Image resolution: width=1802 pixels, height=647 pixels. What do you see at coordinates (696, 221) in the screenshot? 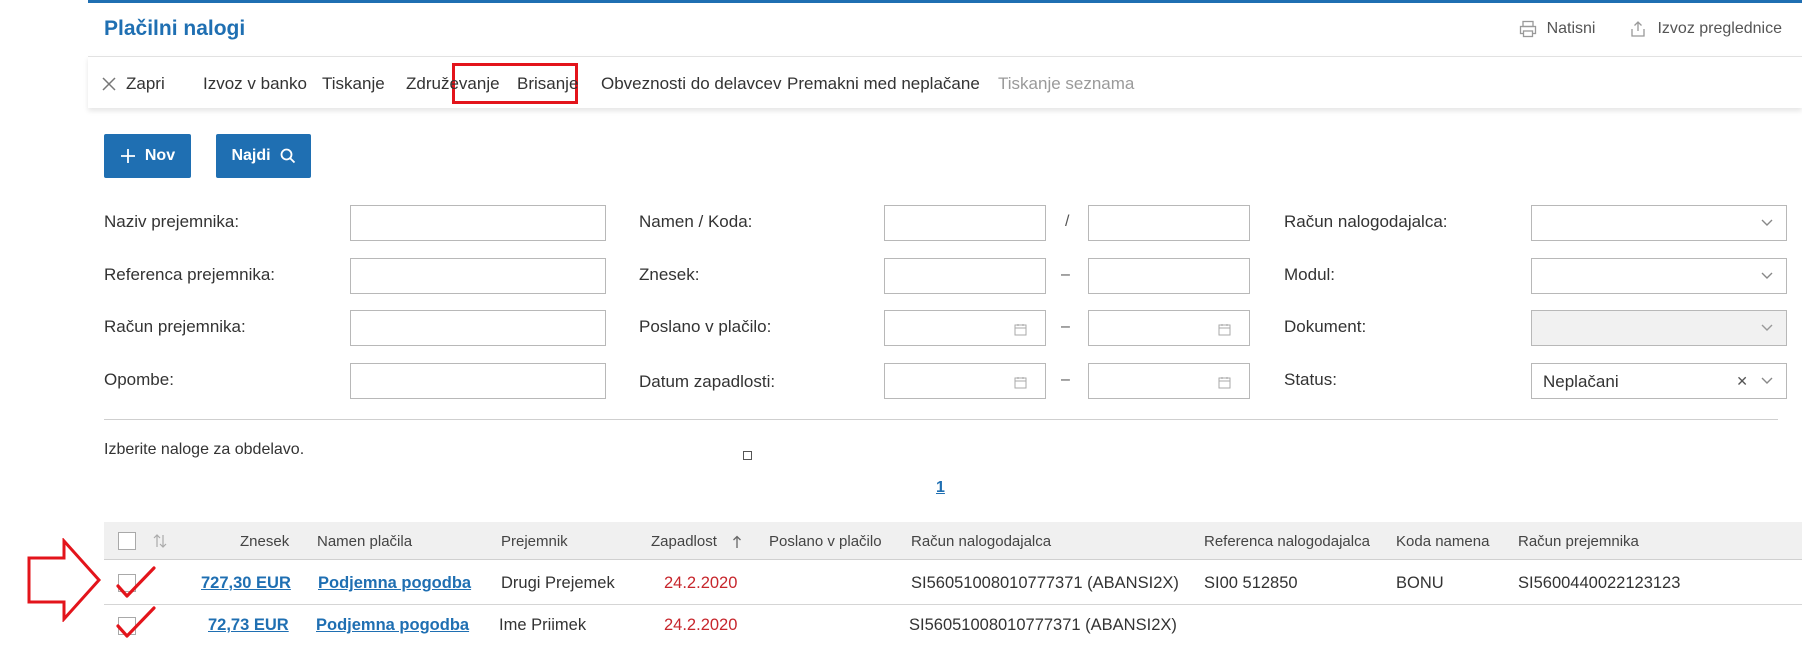
I see `purpose-code-label: Namen / Koda:` at bounding box center [696, 221].